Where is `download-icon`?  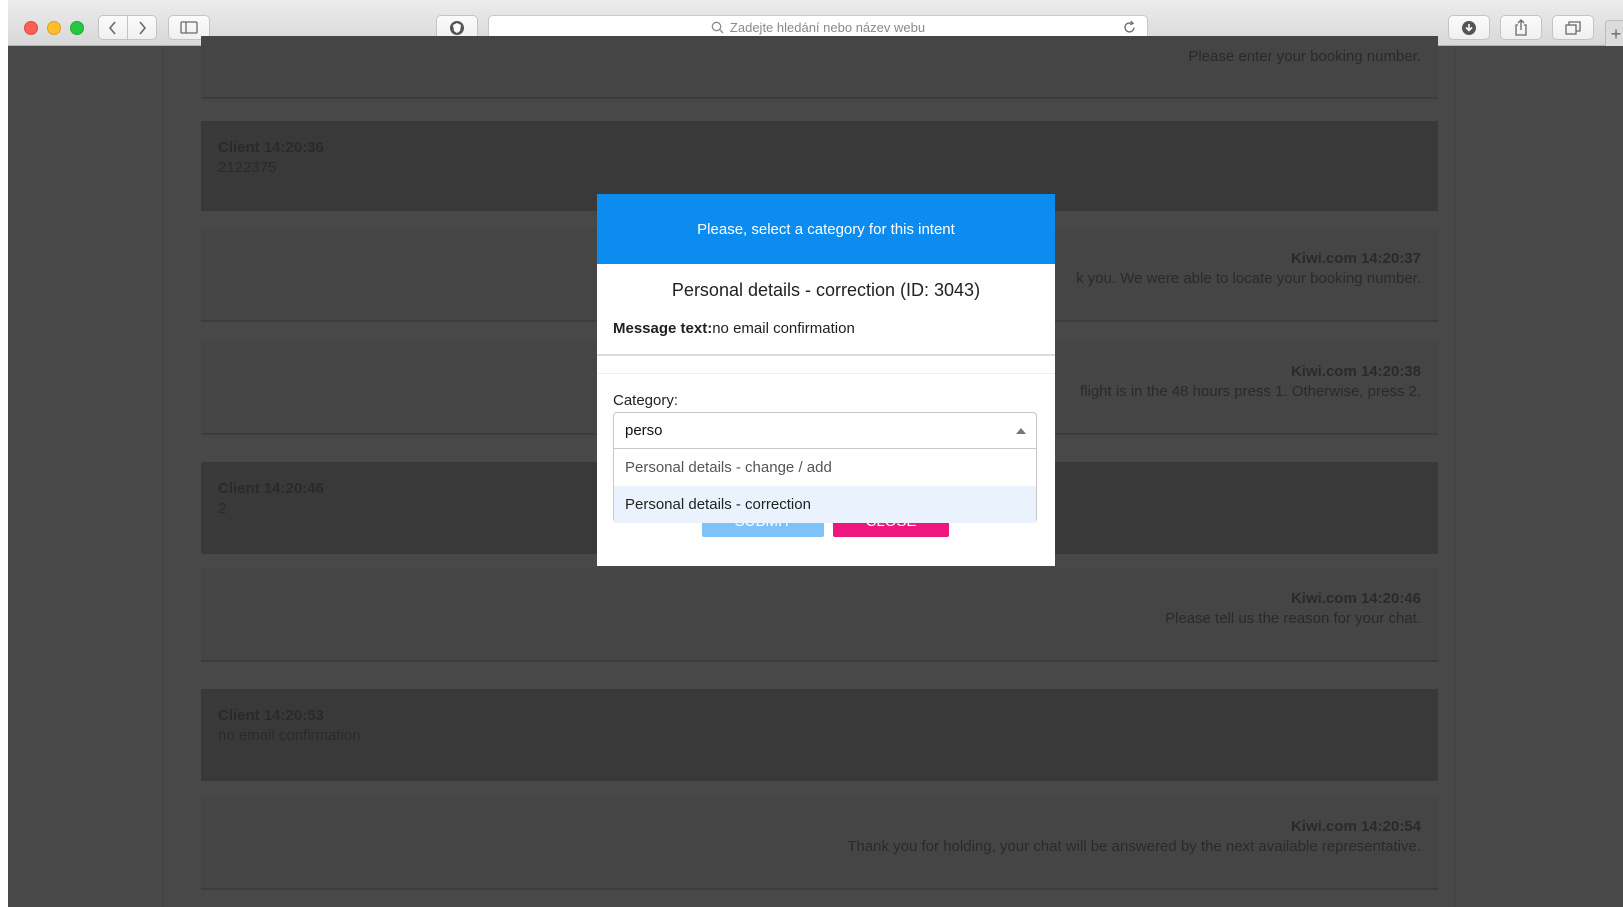 download-icon is located at coordinates (1469, 27).